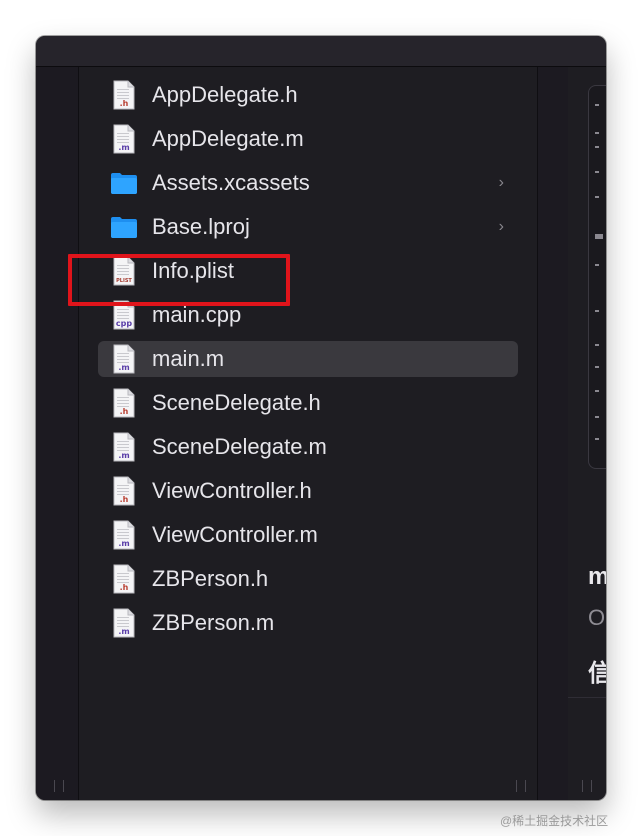 This screenshot has height=836, width=642. Describe the element at coordinates (225, 94) in the screenshot. I see `file-name: AppDelegate.h` at that location.